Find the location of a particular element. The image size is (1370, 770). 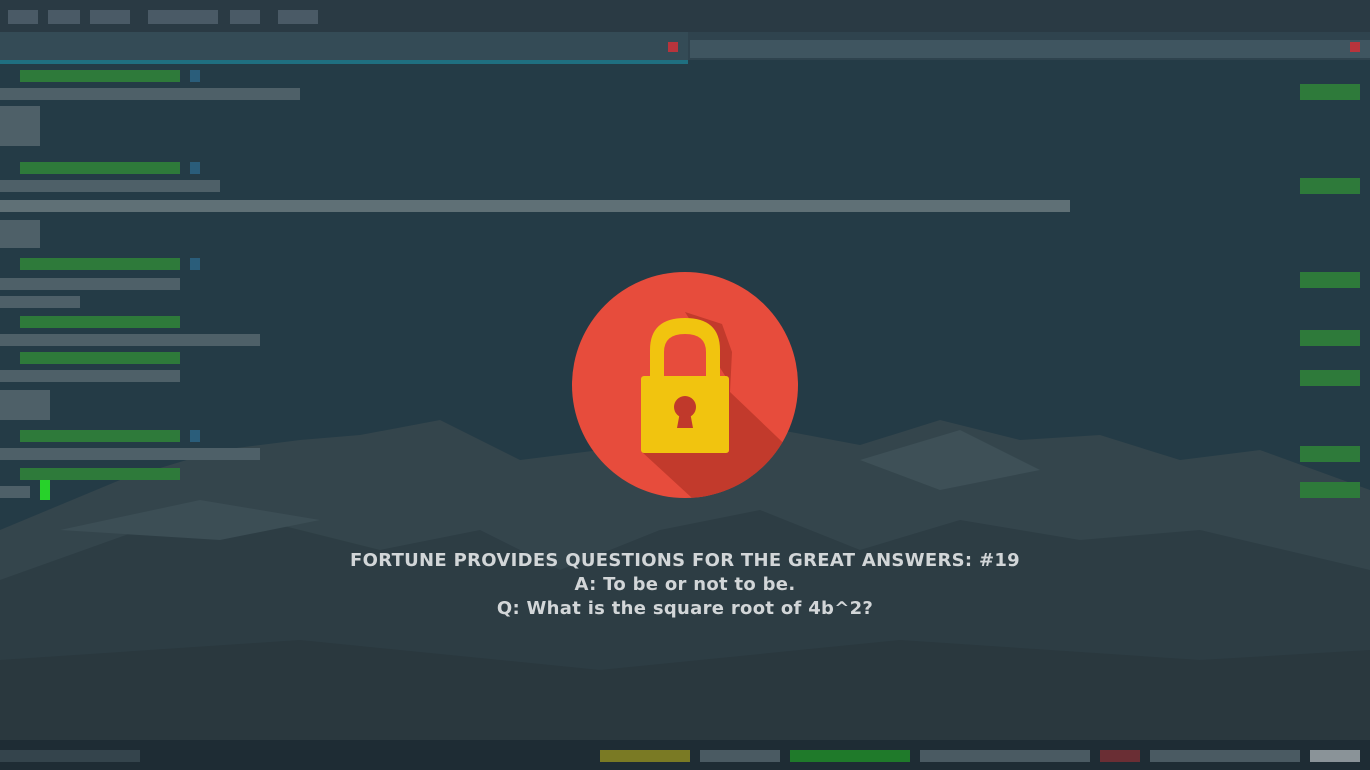

bottom-status-bar is located at coordinates (685, 755).